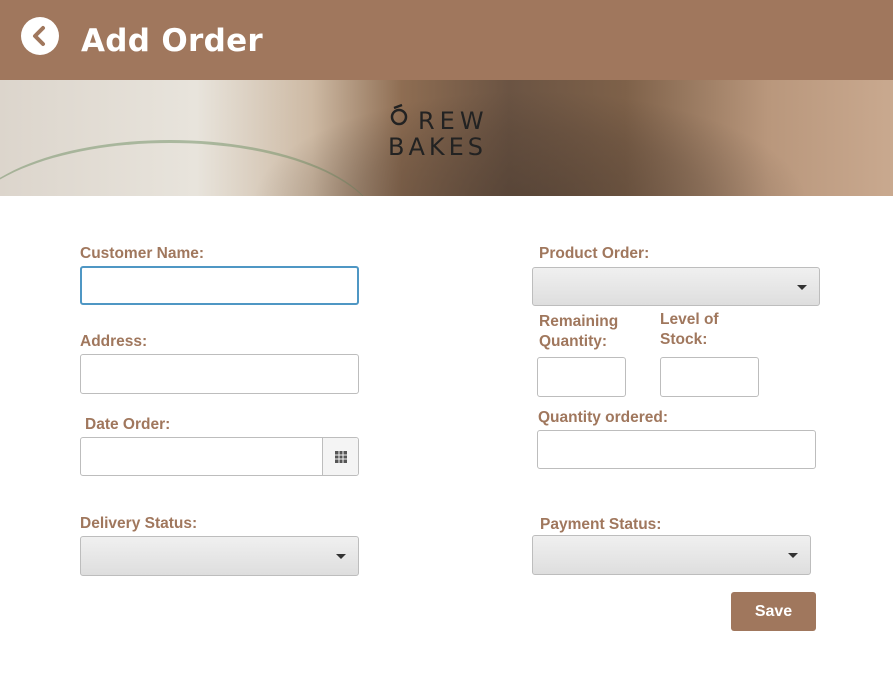  What do you see at coordinates (219, 456) in the screenshot?
I see `date-order-input` at bounding box center [219, 456].